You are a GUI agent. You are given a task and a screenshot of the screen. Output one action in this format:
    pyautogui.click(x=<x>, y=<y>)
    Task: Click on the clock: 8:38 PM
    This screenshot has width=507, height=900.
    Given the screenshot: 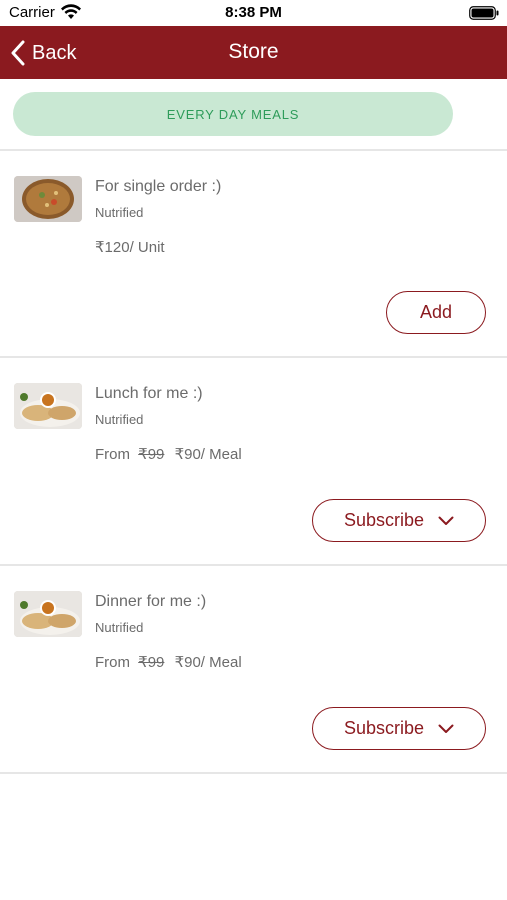 What is the action you would take?
    pyautogui.click(x=253, y=12)
    